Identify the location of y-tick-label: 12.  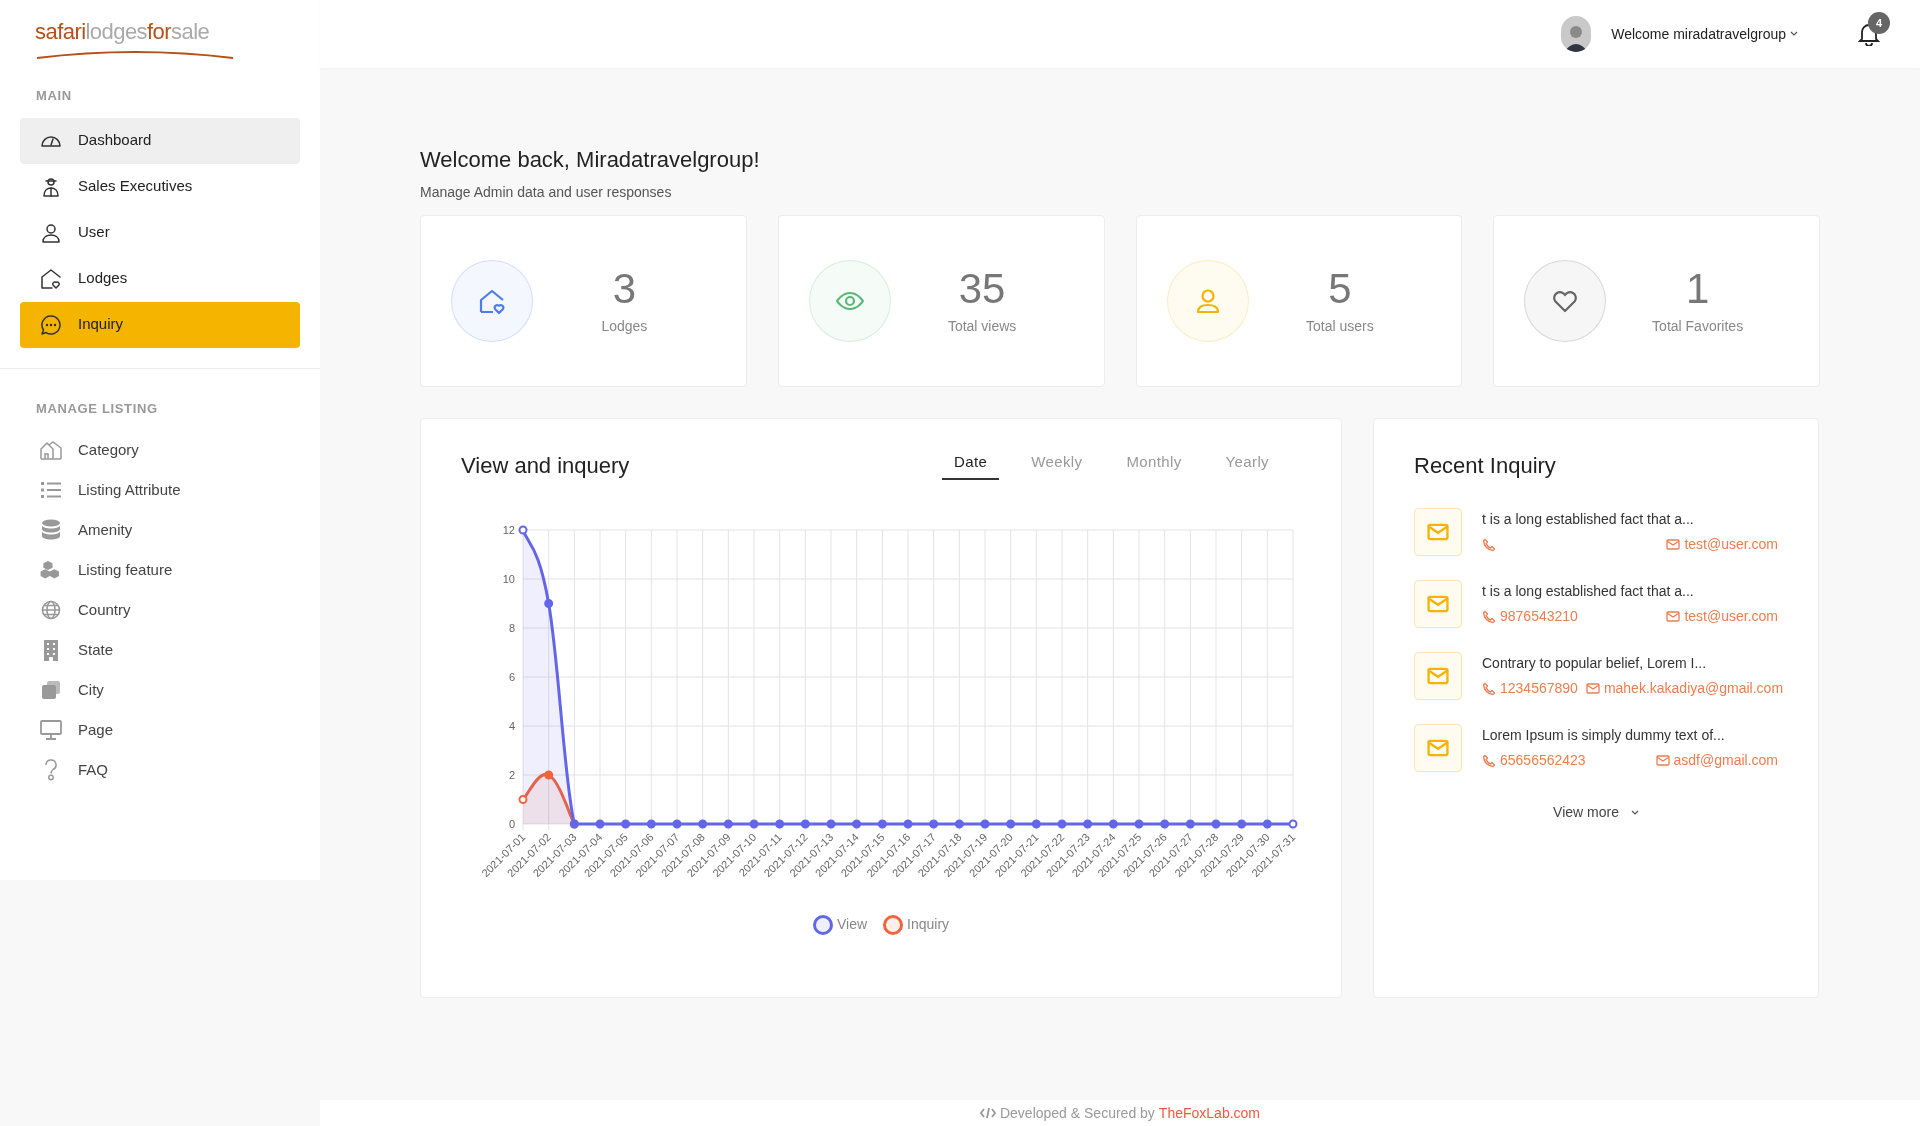
(508, 530).